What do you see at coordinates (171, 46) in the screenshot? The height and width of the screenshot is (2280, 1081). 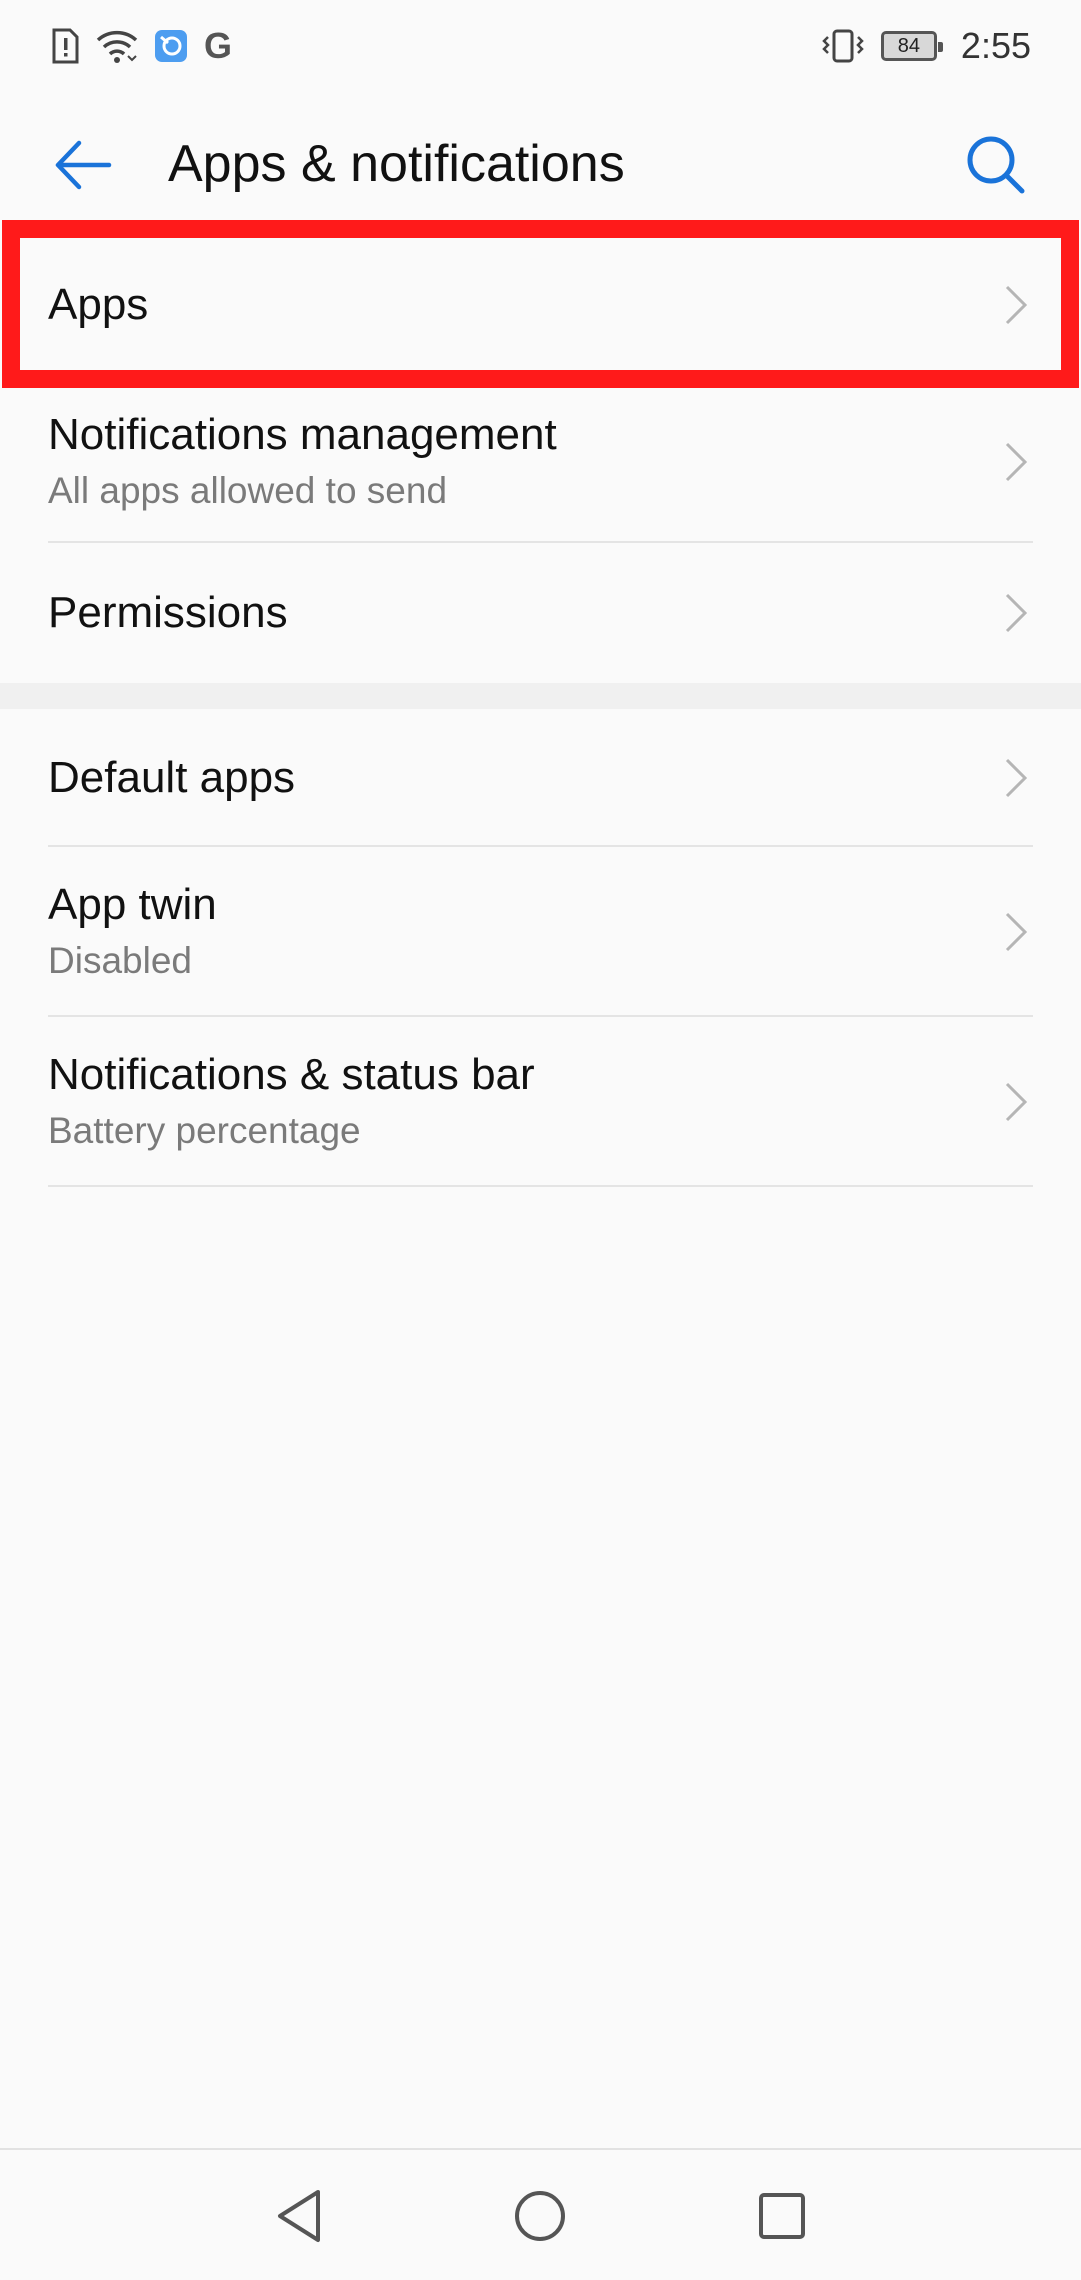 I see `app-notification-icon` at bounding box center [171, 46].